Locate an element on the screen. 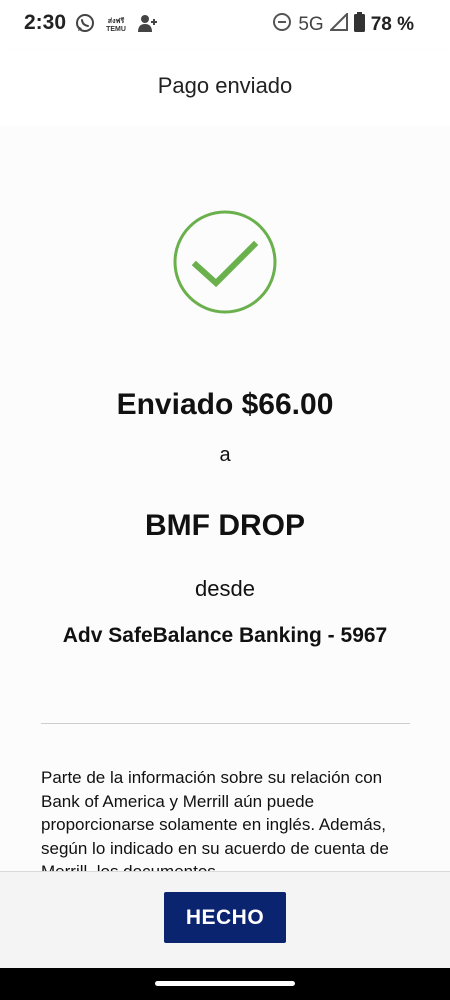  app-header: Pago enviado is located at coordinates (225, 88).